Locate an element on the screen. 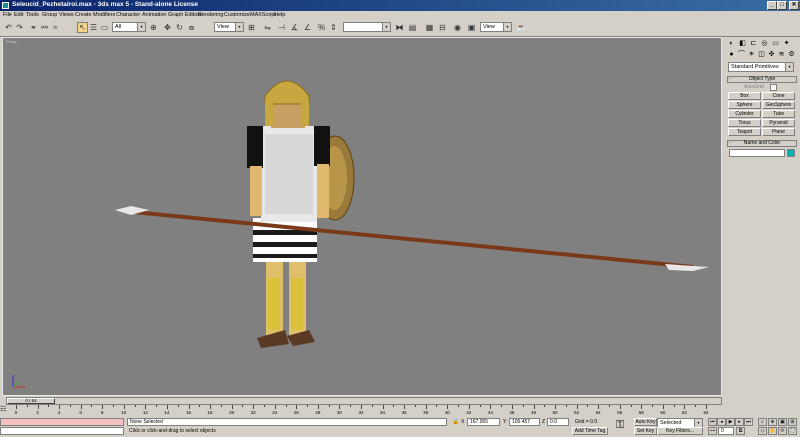  menu-customize: Customize is located at coordinates (237, 15).